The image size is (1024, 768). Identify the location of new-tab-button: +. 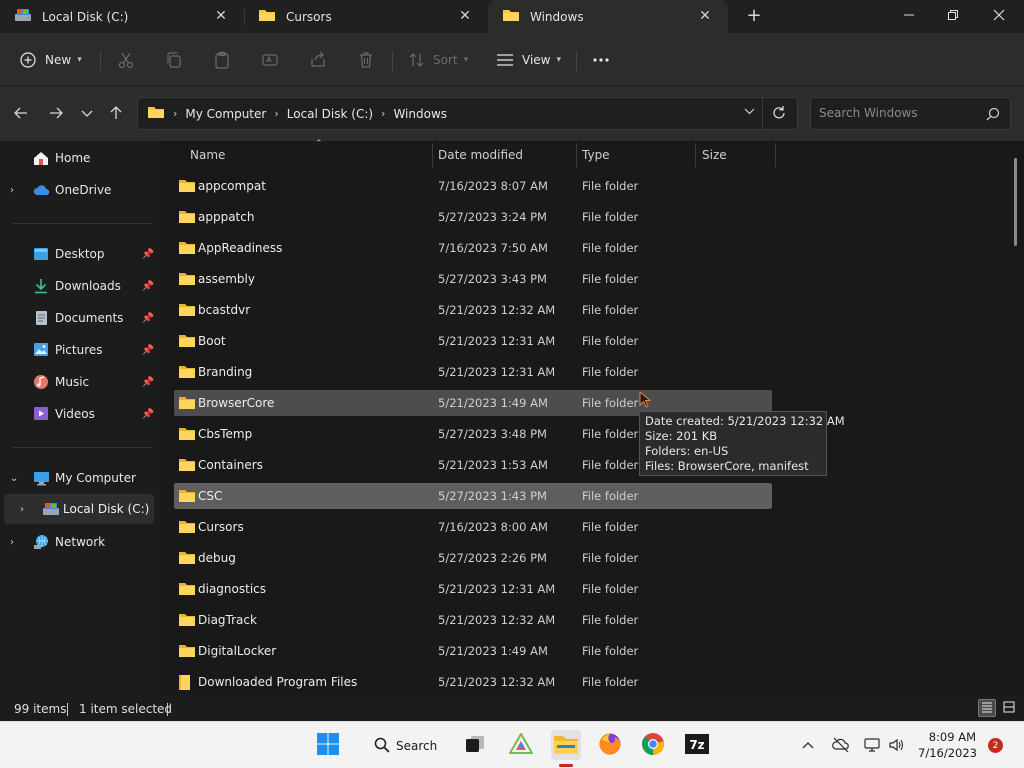
(754, 16).